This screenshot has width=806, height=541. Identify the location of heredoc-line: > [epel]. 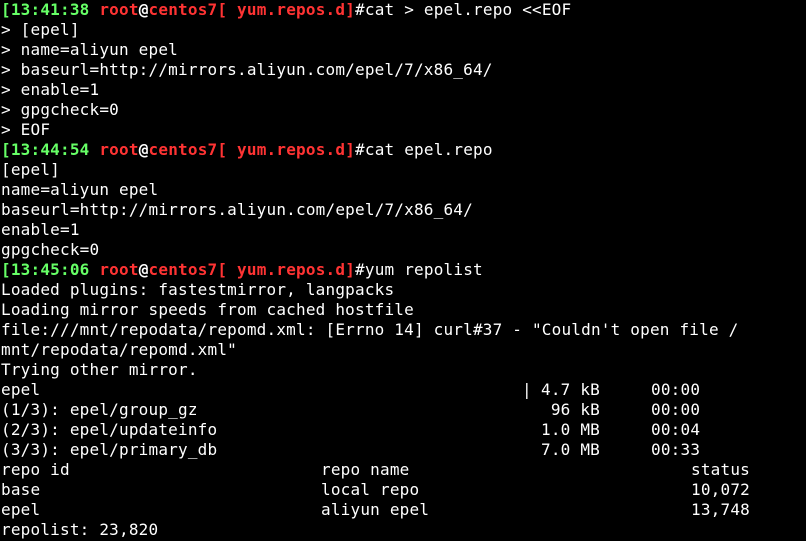
(40, 29).